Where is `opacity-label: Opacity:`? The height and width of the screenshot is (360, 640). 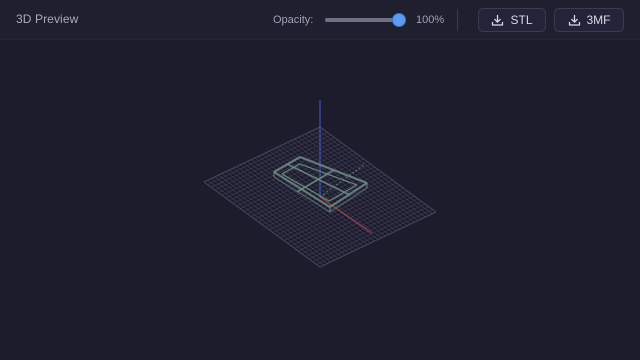
opacity-label: Opacity: is located at coordinates (293, 20).